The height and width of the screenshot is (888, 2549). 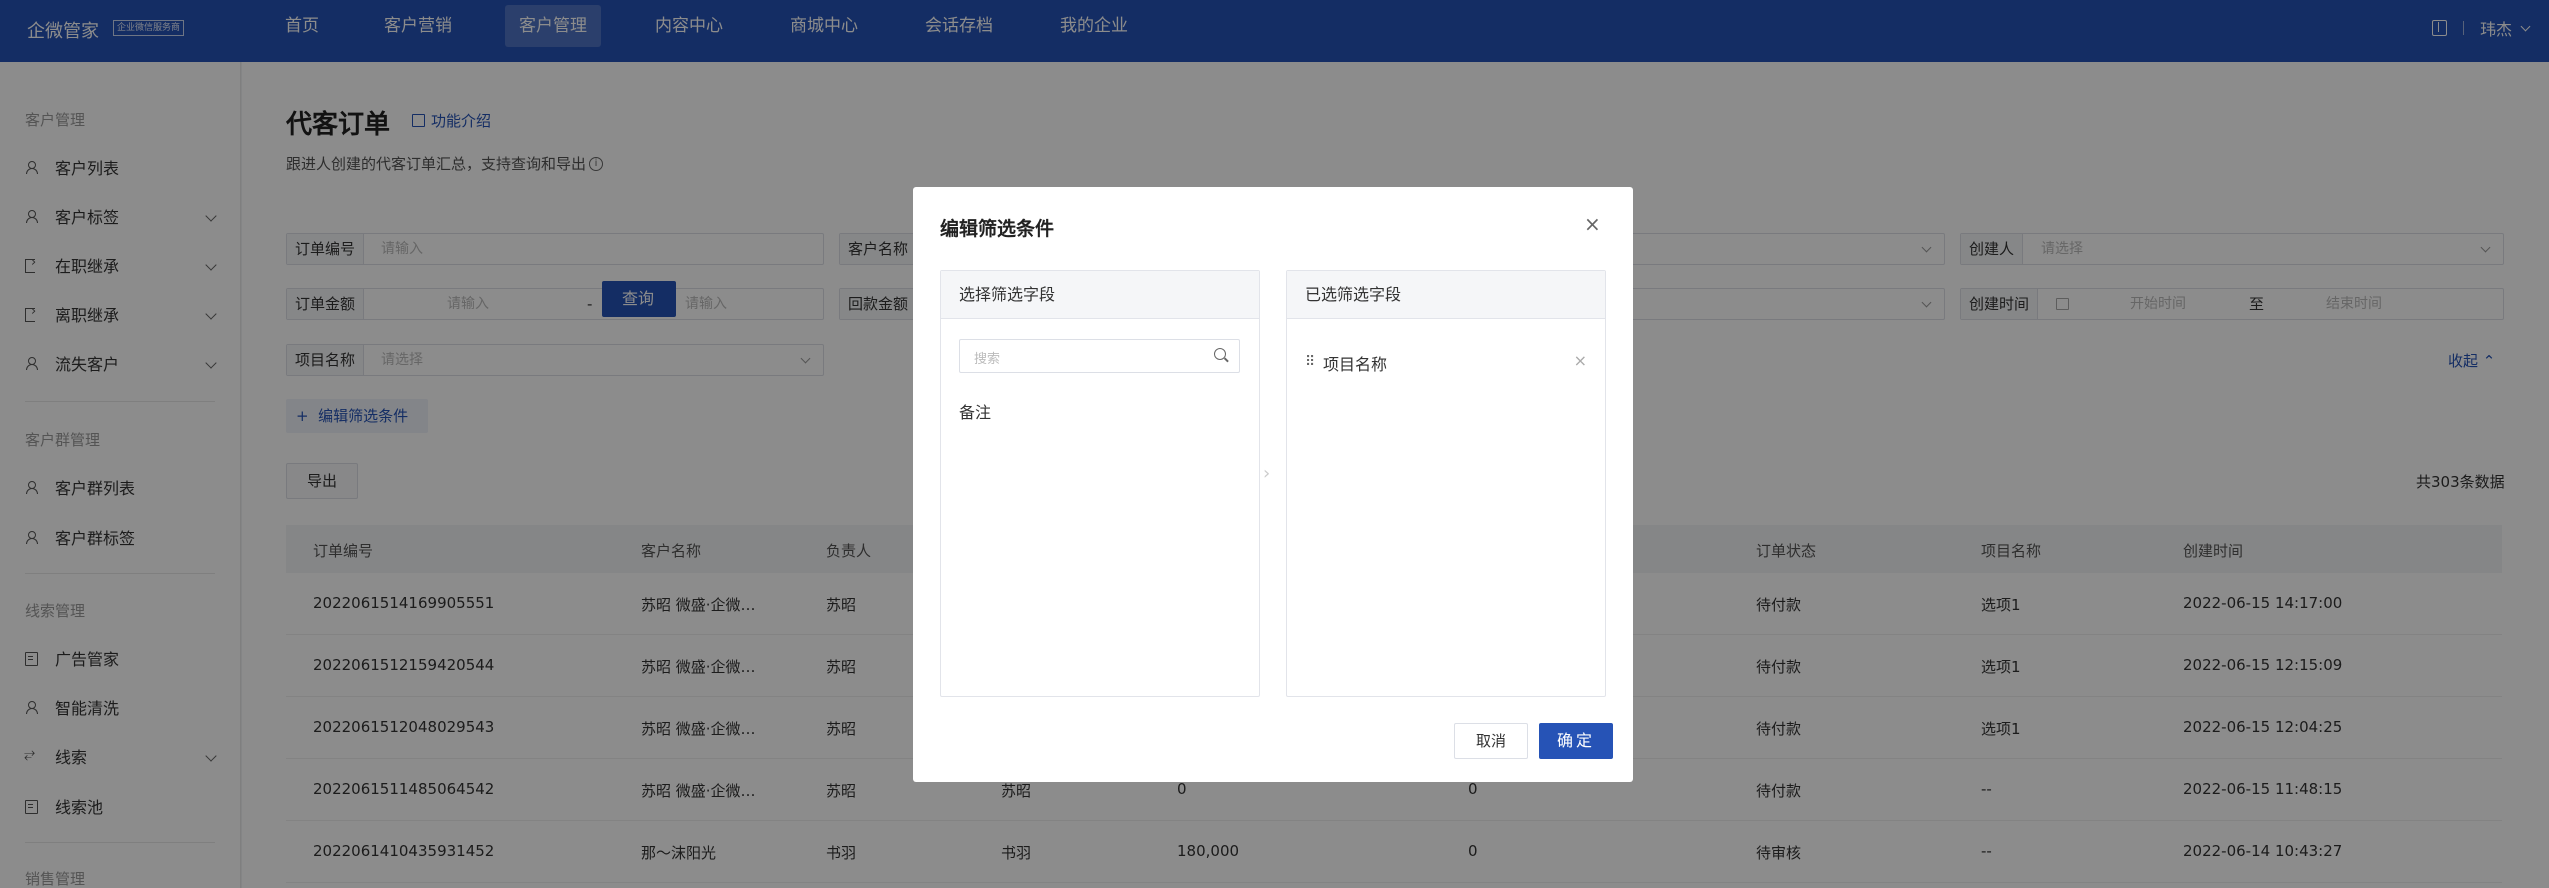 What do you see at coordinates (1355, 364) in the screenshot?
I see `selected-field-label: 项目名称` at bounding box center [1355, 364].